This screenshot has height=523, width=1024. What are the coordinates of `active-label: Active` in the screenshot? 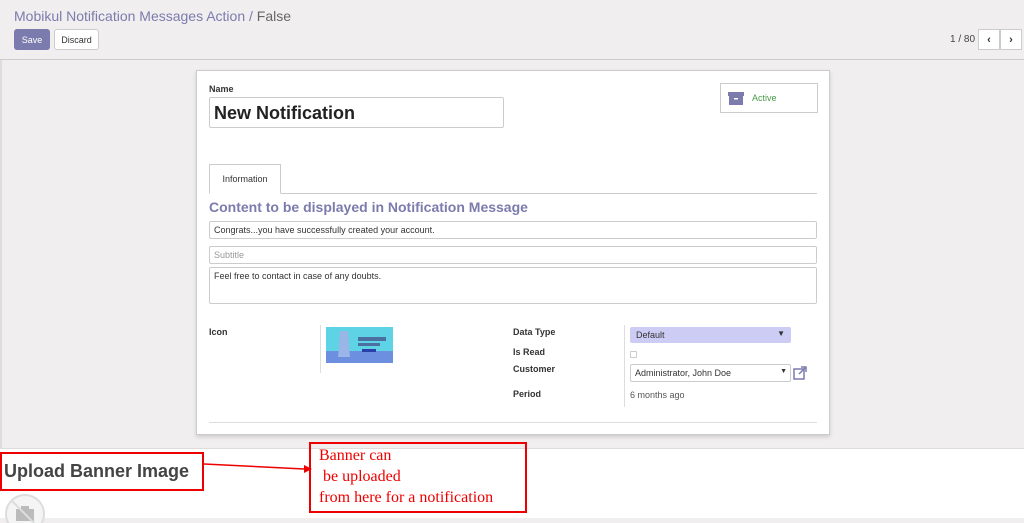 It's located at (764, 98).